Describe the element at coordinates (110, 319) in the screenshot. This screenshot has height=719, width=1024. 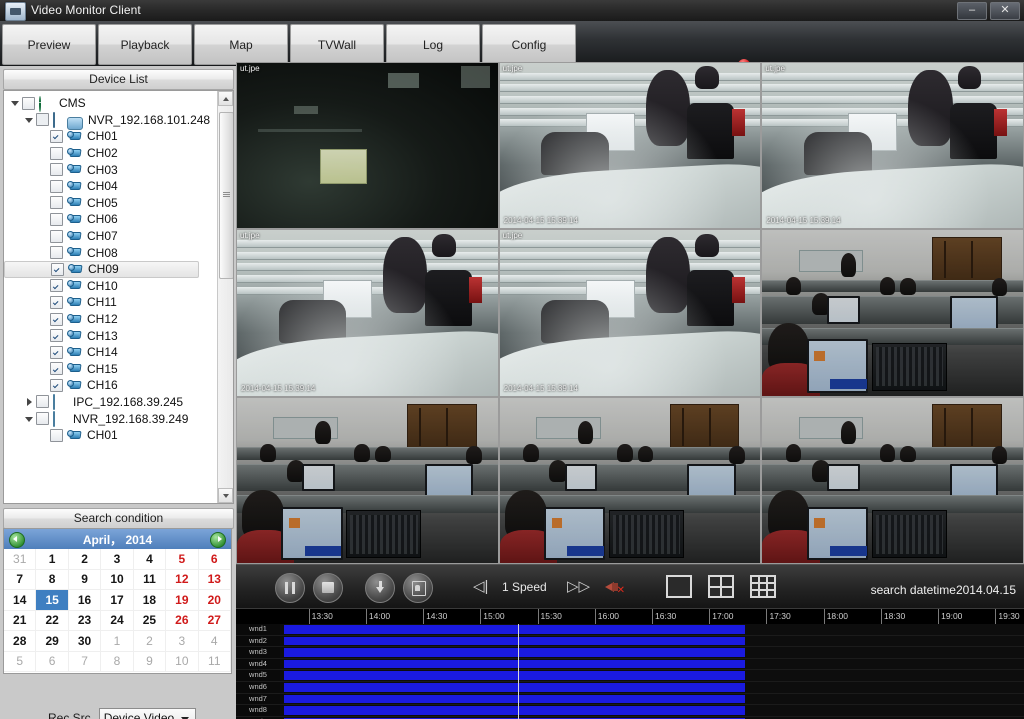
I see `tree-node-ch12: CH12` at that location.